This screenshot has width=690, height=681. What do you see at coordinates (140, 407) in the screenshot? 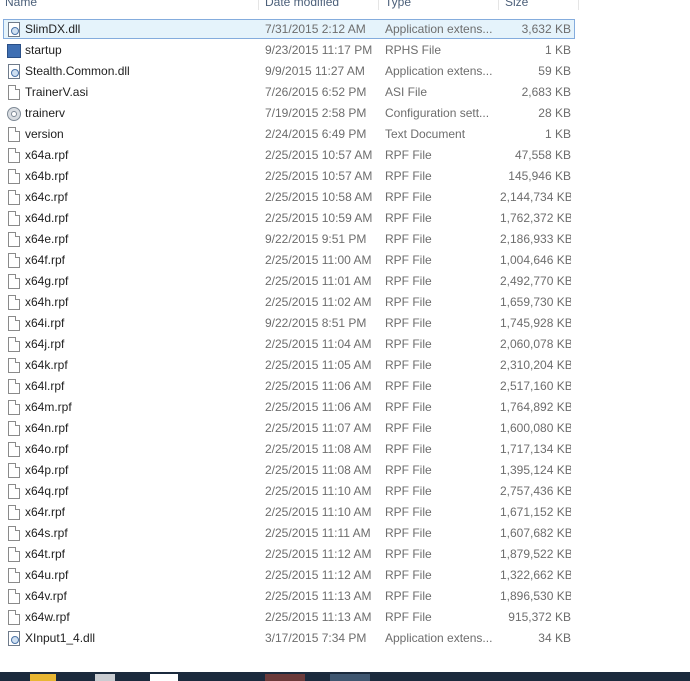
I see `file-name: x64m.rpf` at bounding box center [140, 407].